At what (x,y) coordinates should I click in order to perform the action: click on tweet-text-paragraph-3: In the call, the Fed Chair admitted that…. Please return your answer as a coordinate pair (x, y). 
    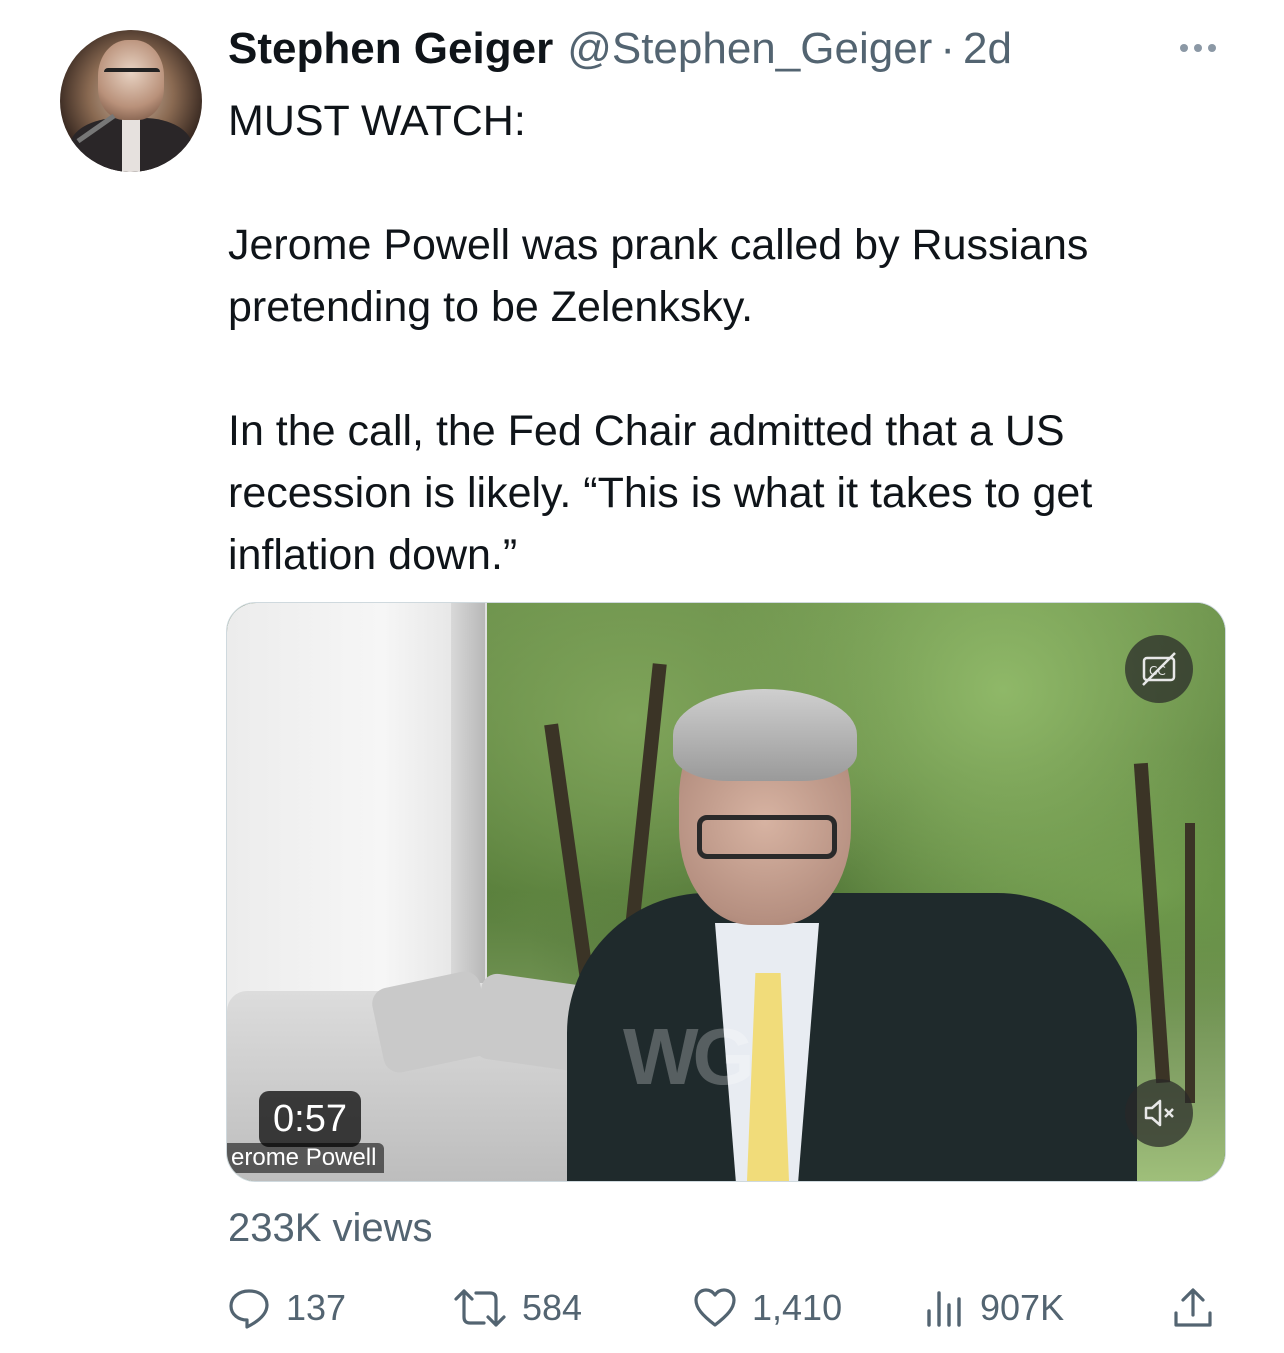
    Looking at the image, I should click on (660, 493).